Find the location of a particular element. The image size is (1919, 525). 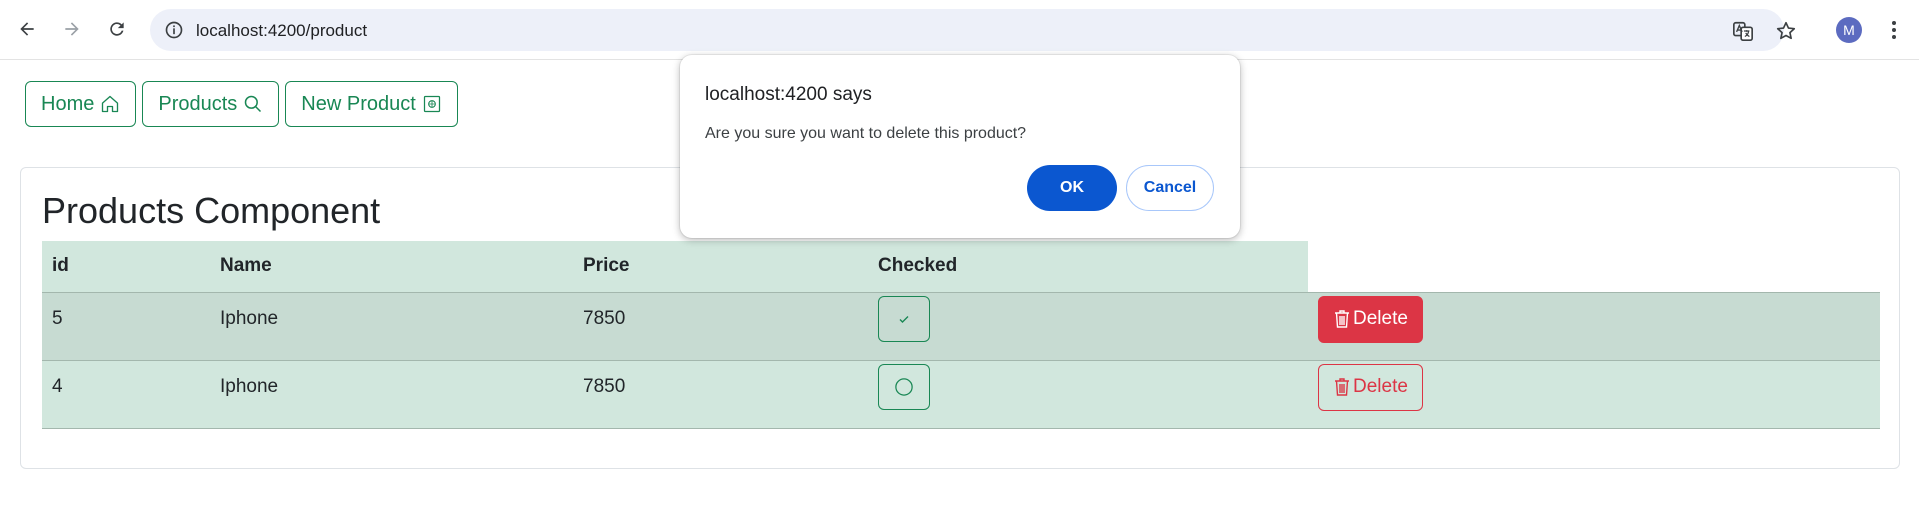

search-icon is located at coordinates (253, 104).